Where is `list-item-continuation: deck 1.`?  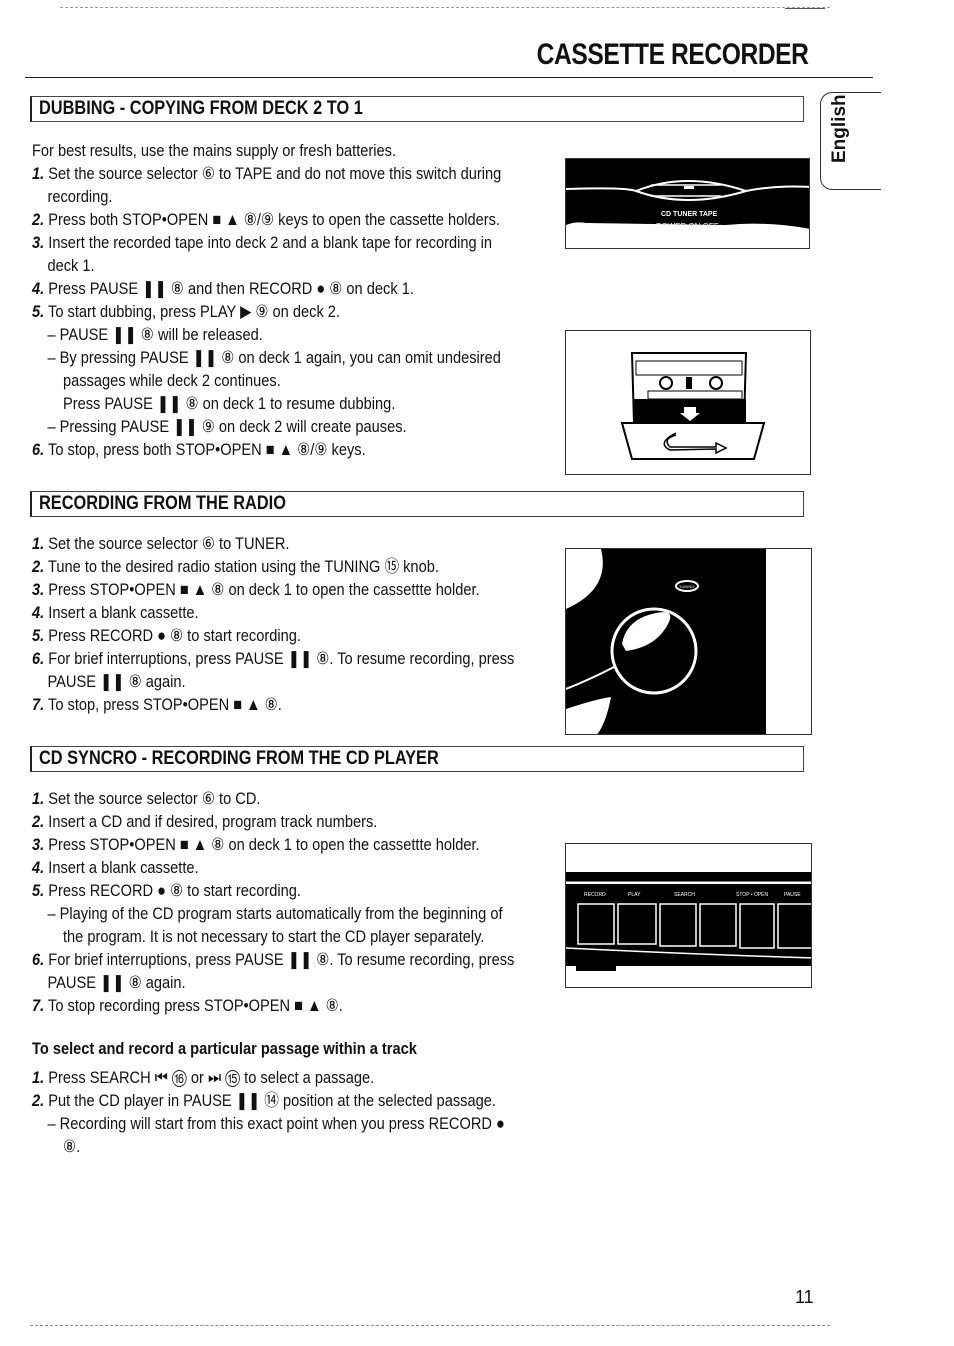
list-item-continuation: deck 1. is located at coordinates (264, 265).